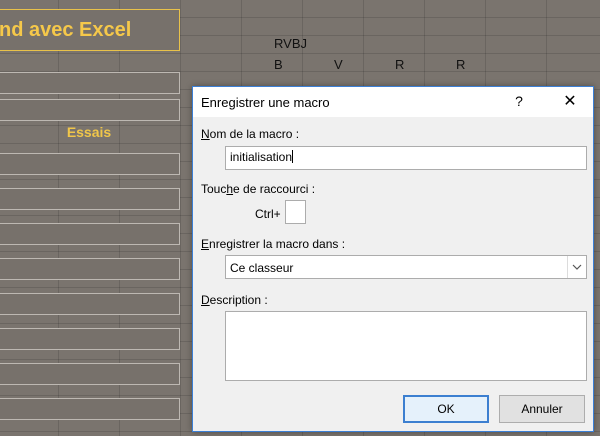 This screenshot has height=436, width=600. I want to click on text-caret, so click(293, 156).